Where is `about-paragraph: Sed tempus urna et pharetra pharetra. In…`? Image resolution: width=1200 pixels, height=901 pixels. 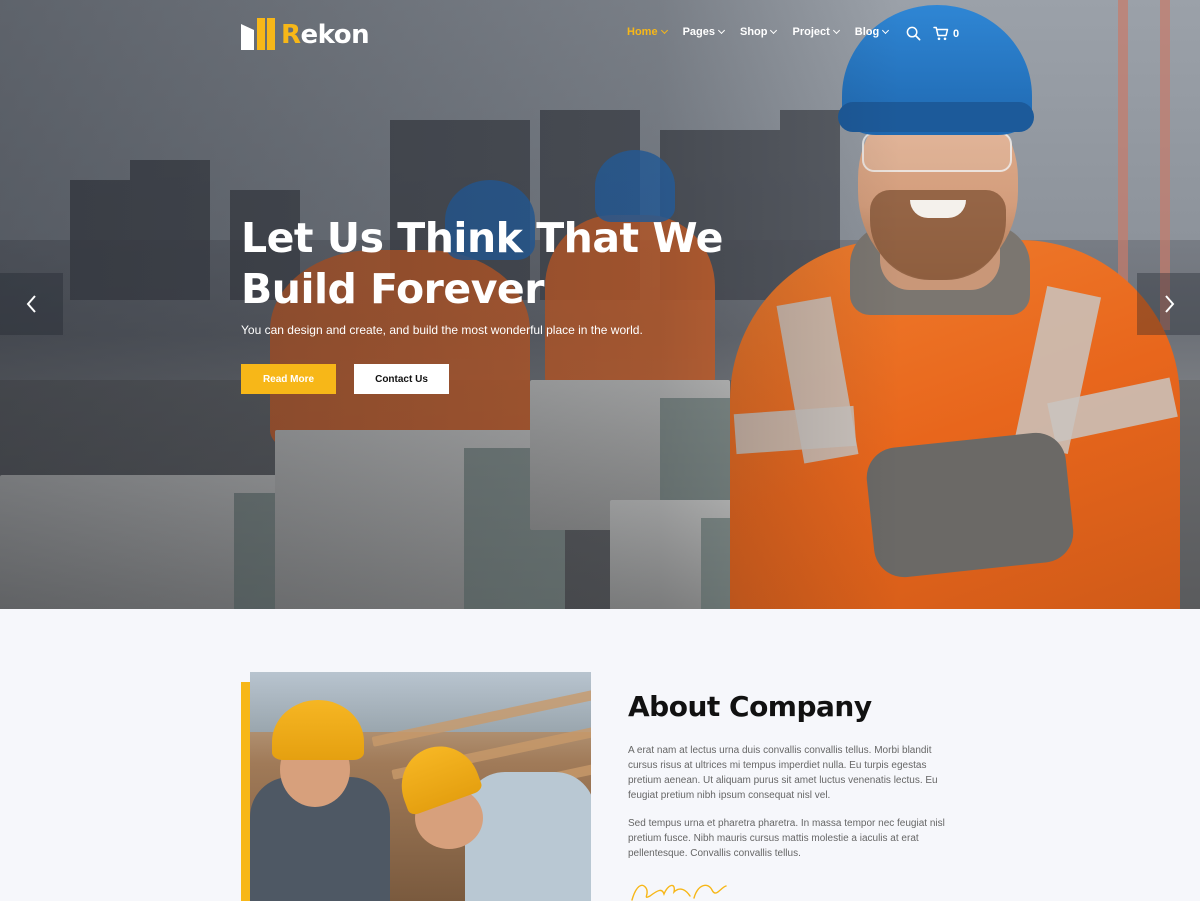 about-paragraph: Sed tempus urna et pharetra pharetra. In… is located at coordinates (786, 838).